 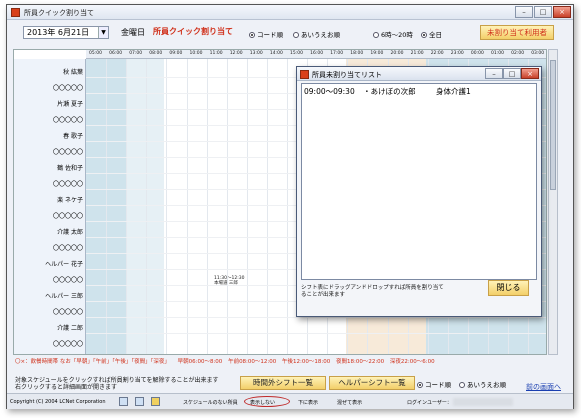 I want to click on redacted-user, so click(x=483, y=402).